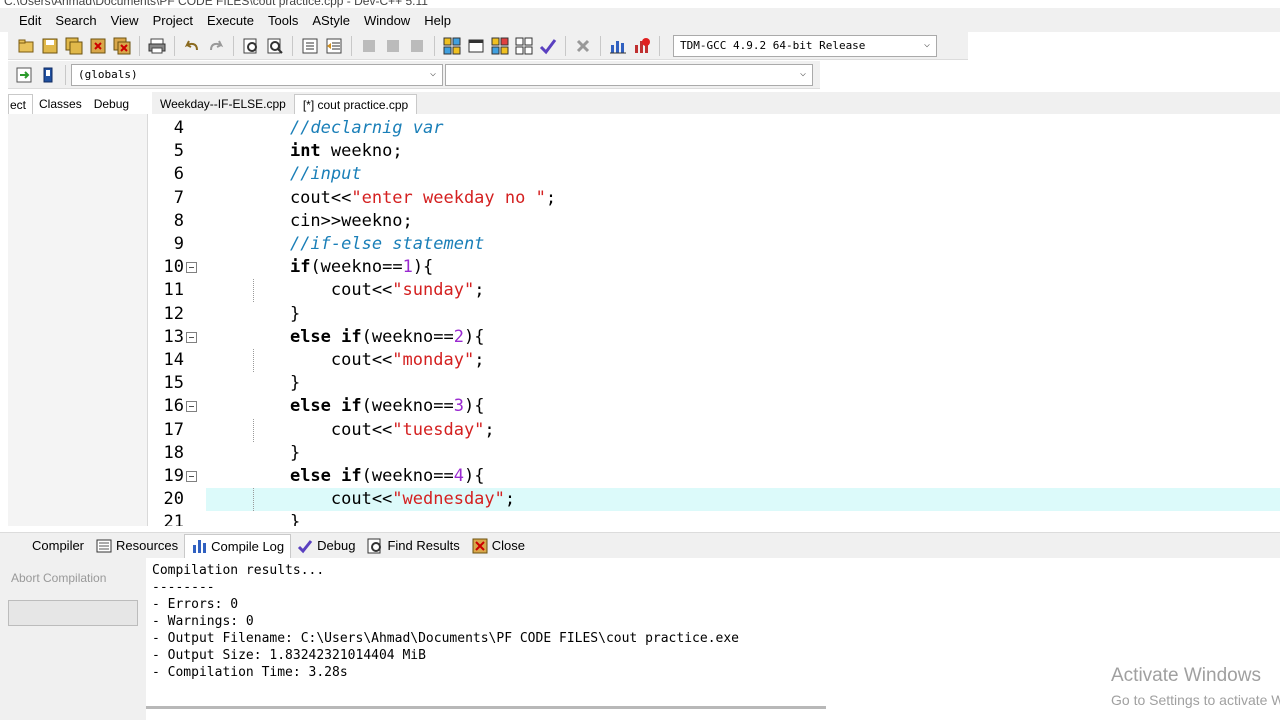 The width and height of the screenshot is (1280, 720). What do you see at coordinates (30, 20) in the screenshot?
I see `menu-edit: Edit` at bounding box center [30, 20].